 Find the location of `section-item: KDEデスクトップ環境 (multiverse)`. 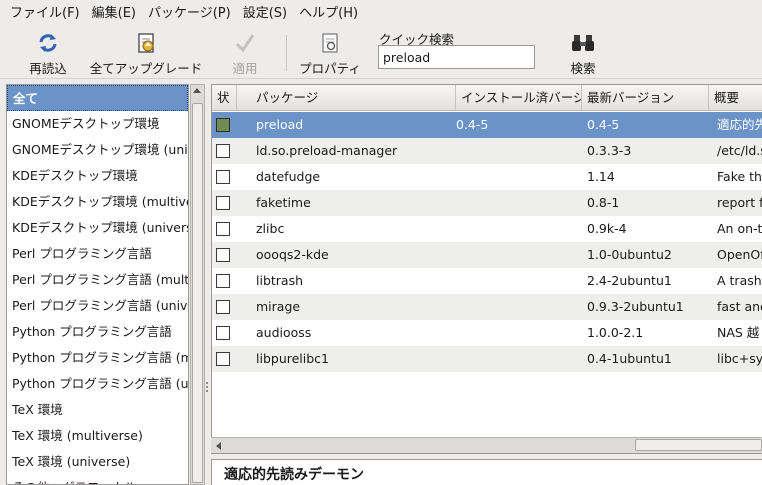

section-item: KDEデスクトップ環境 (multiverse) is located at coordinates (97, 202).